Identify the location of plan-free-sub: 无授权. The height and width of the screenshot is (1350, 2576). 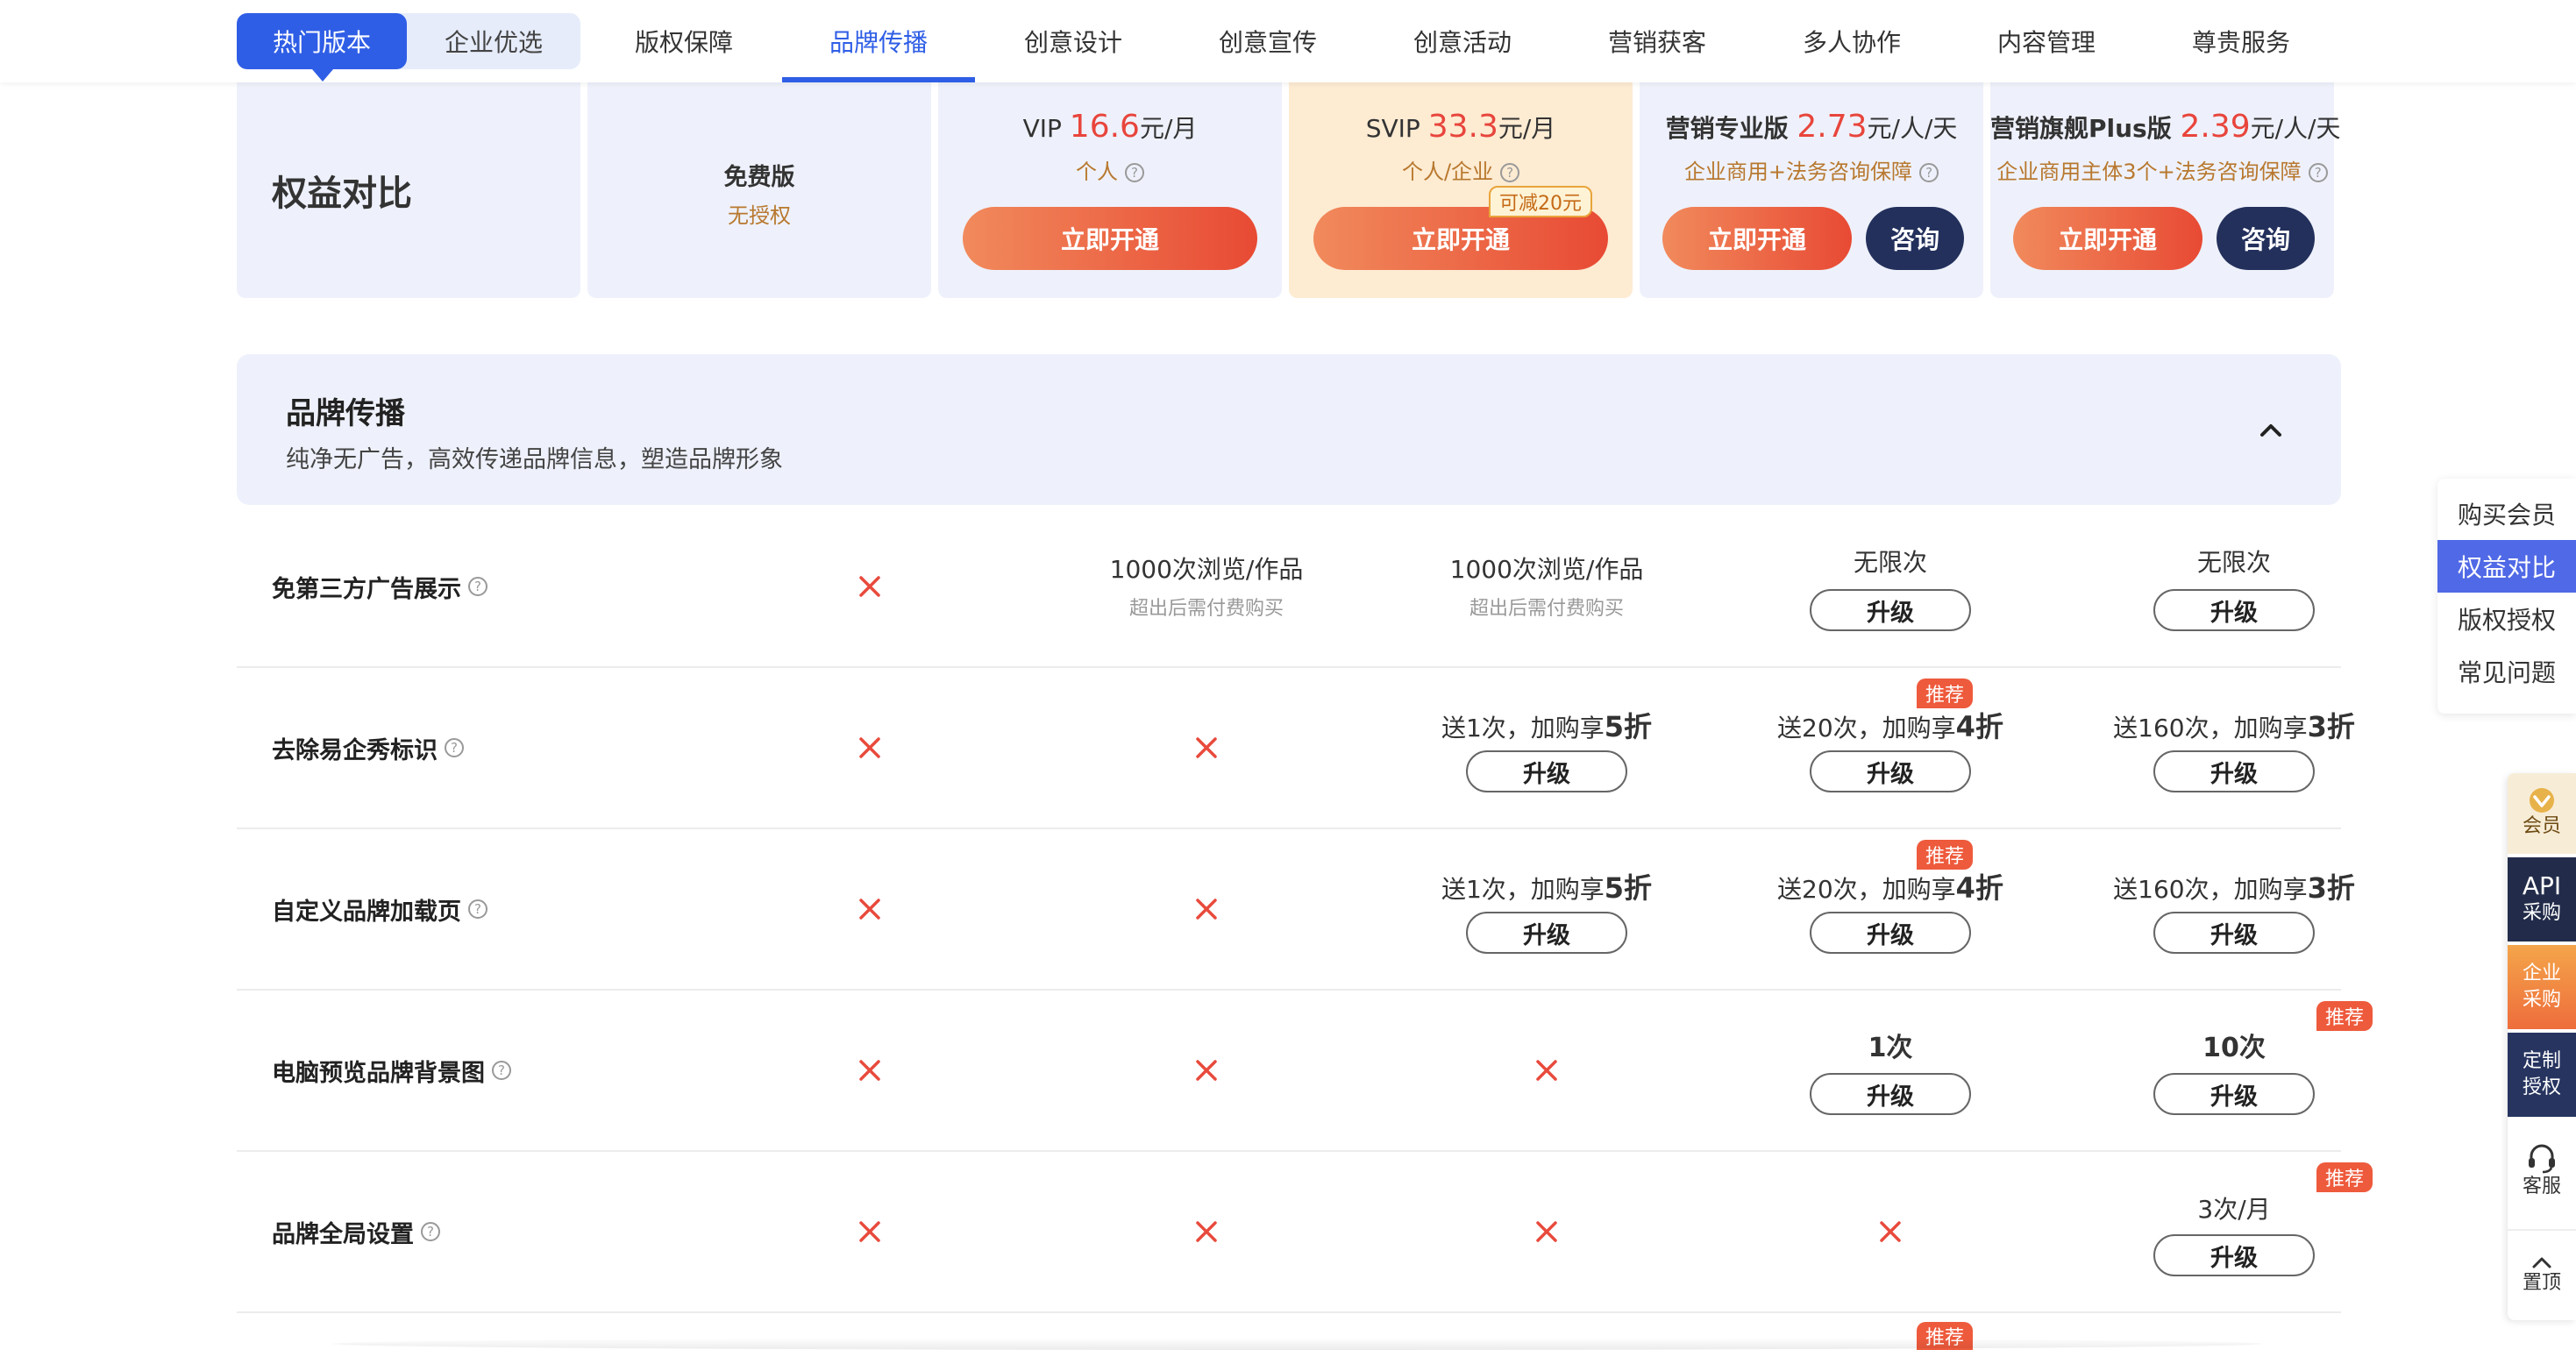
(759, 215).